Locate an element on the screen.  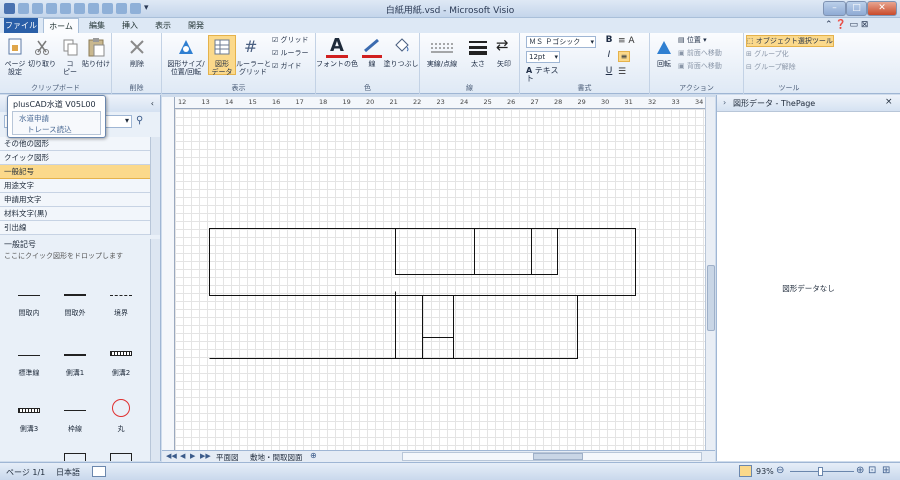
line-button: 線 is located at coordinates (372, 64).